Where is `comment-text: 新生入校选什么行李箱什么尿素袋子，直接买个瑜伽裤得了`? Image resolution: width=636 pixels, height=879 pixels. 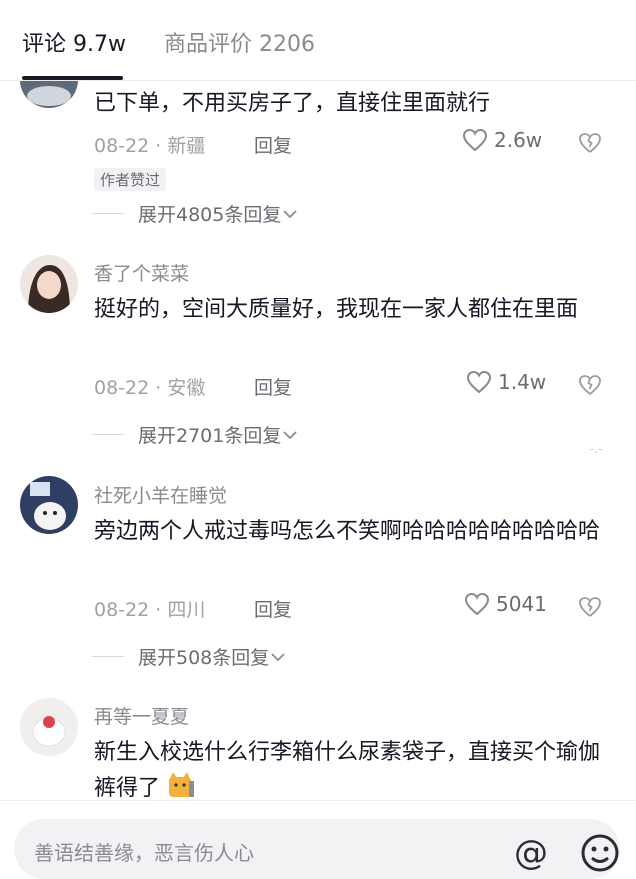
comment-text: 新生入校选什么行李箱什么尿素袋子，直接买个瑜伽裤得了 is located at coordinates (351, 771).